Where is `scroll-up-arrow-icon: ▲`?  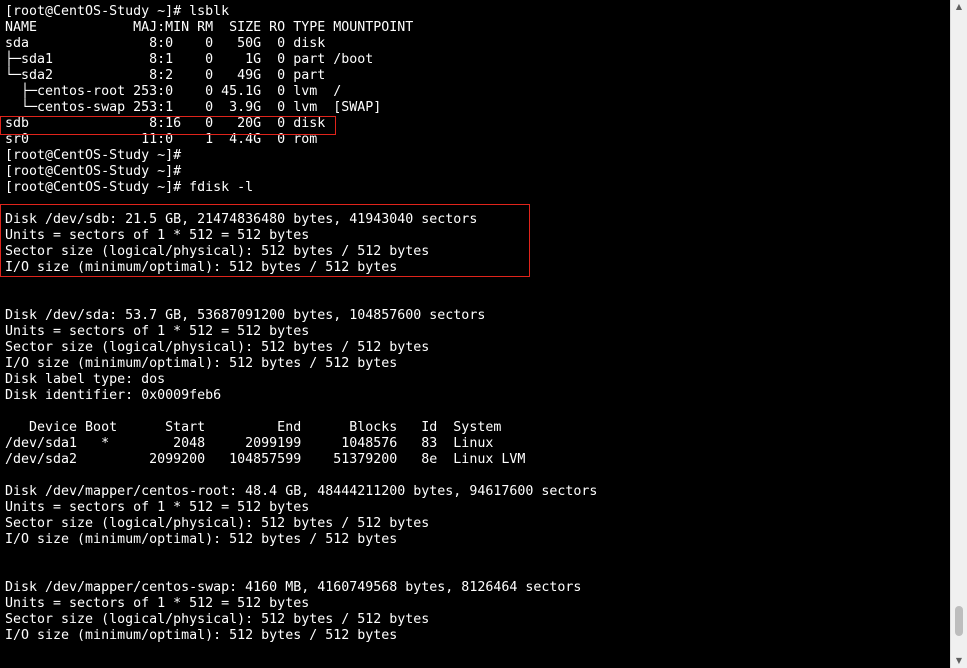
scroll-up-arrow-icon: ▲ is located at coordinates (959, 7).